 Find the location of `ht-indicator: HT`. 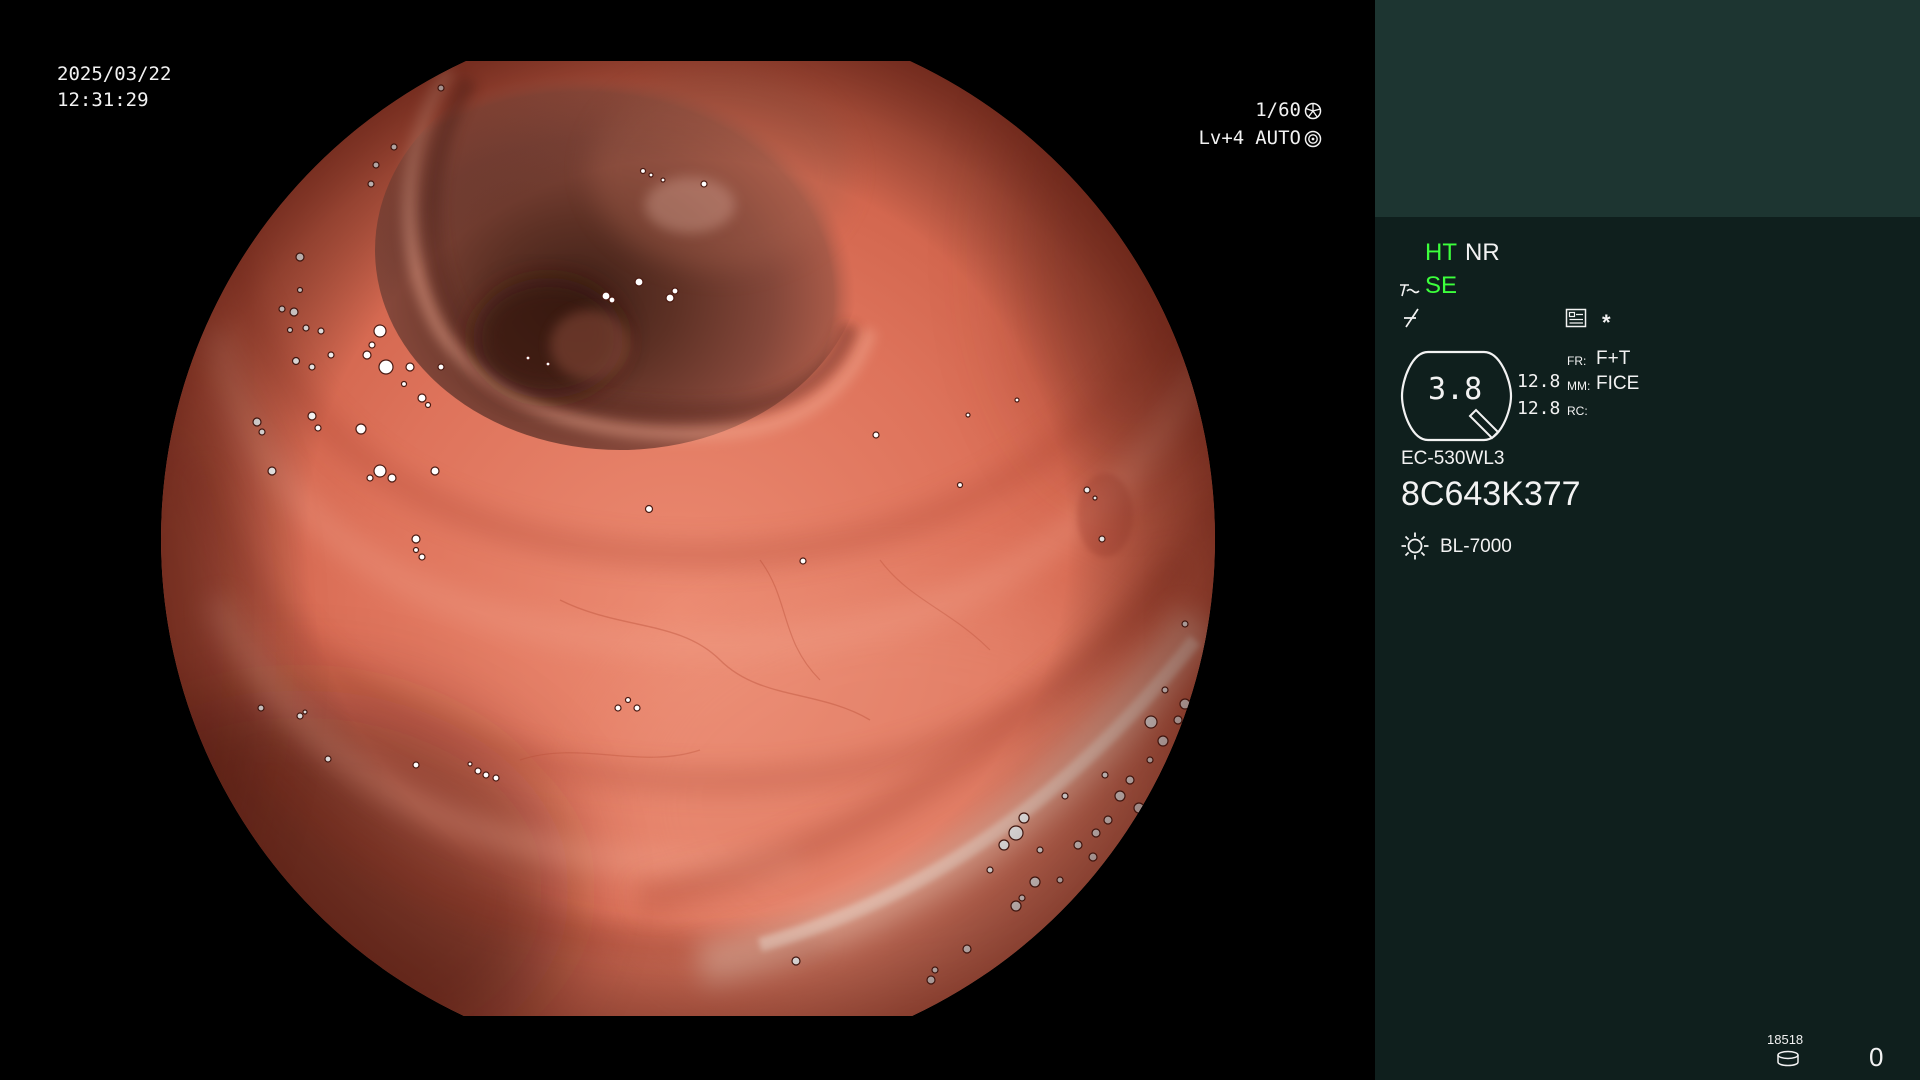

ht-indicator: HT is located at coordinates (1441, 252).